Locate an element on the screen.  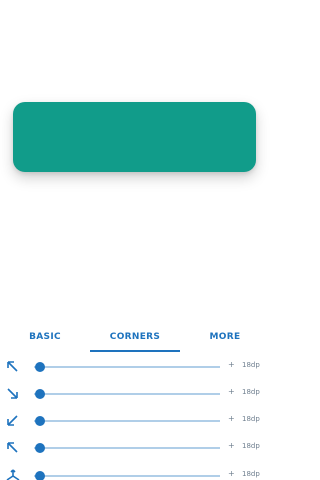
arrow-top-left-outward-icon is located at coordinates (12, 447).